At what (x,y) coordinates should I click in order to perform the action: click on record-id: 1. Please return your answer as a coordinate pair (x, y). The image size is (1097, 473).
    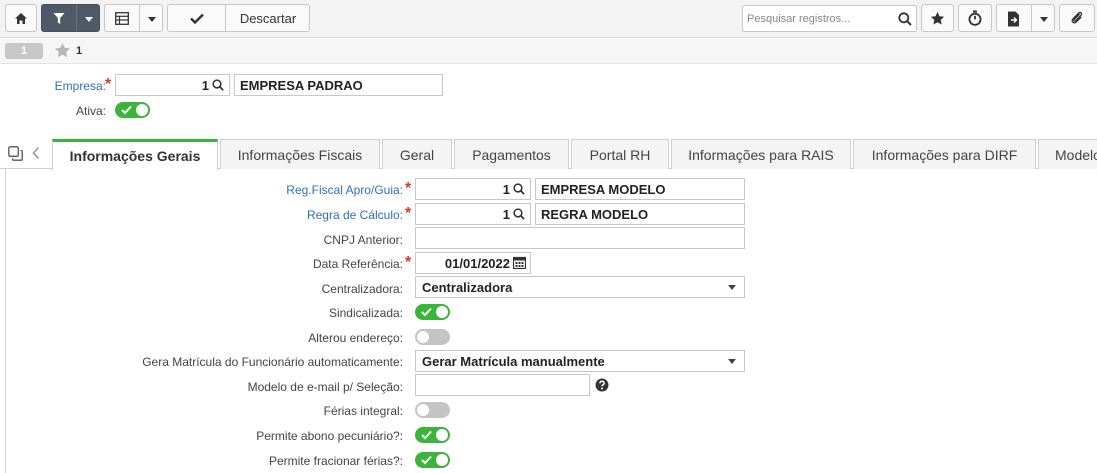
    Looking at the image, I should click on (79, 51).